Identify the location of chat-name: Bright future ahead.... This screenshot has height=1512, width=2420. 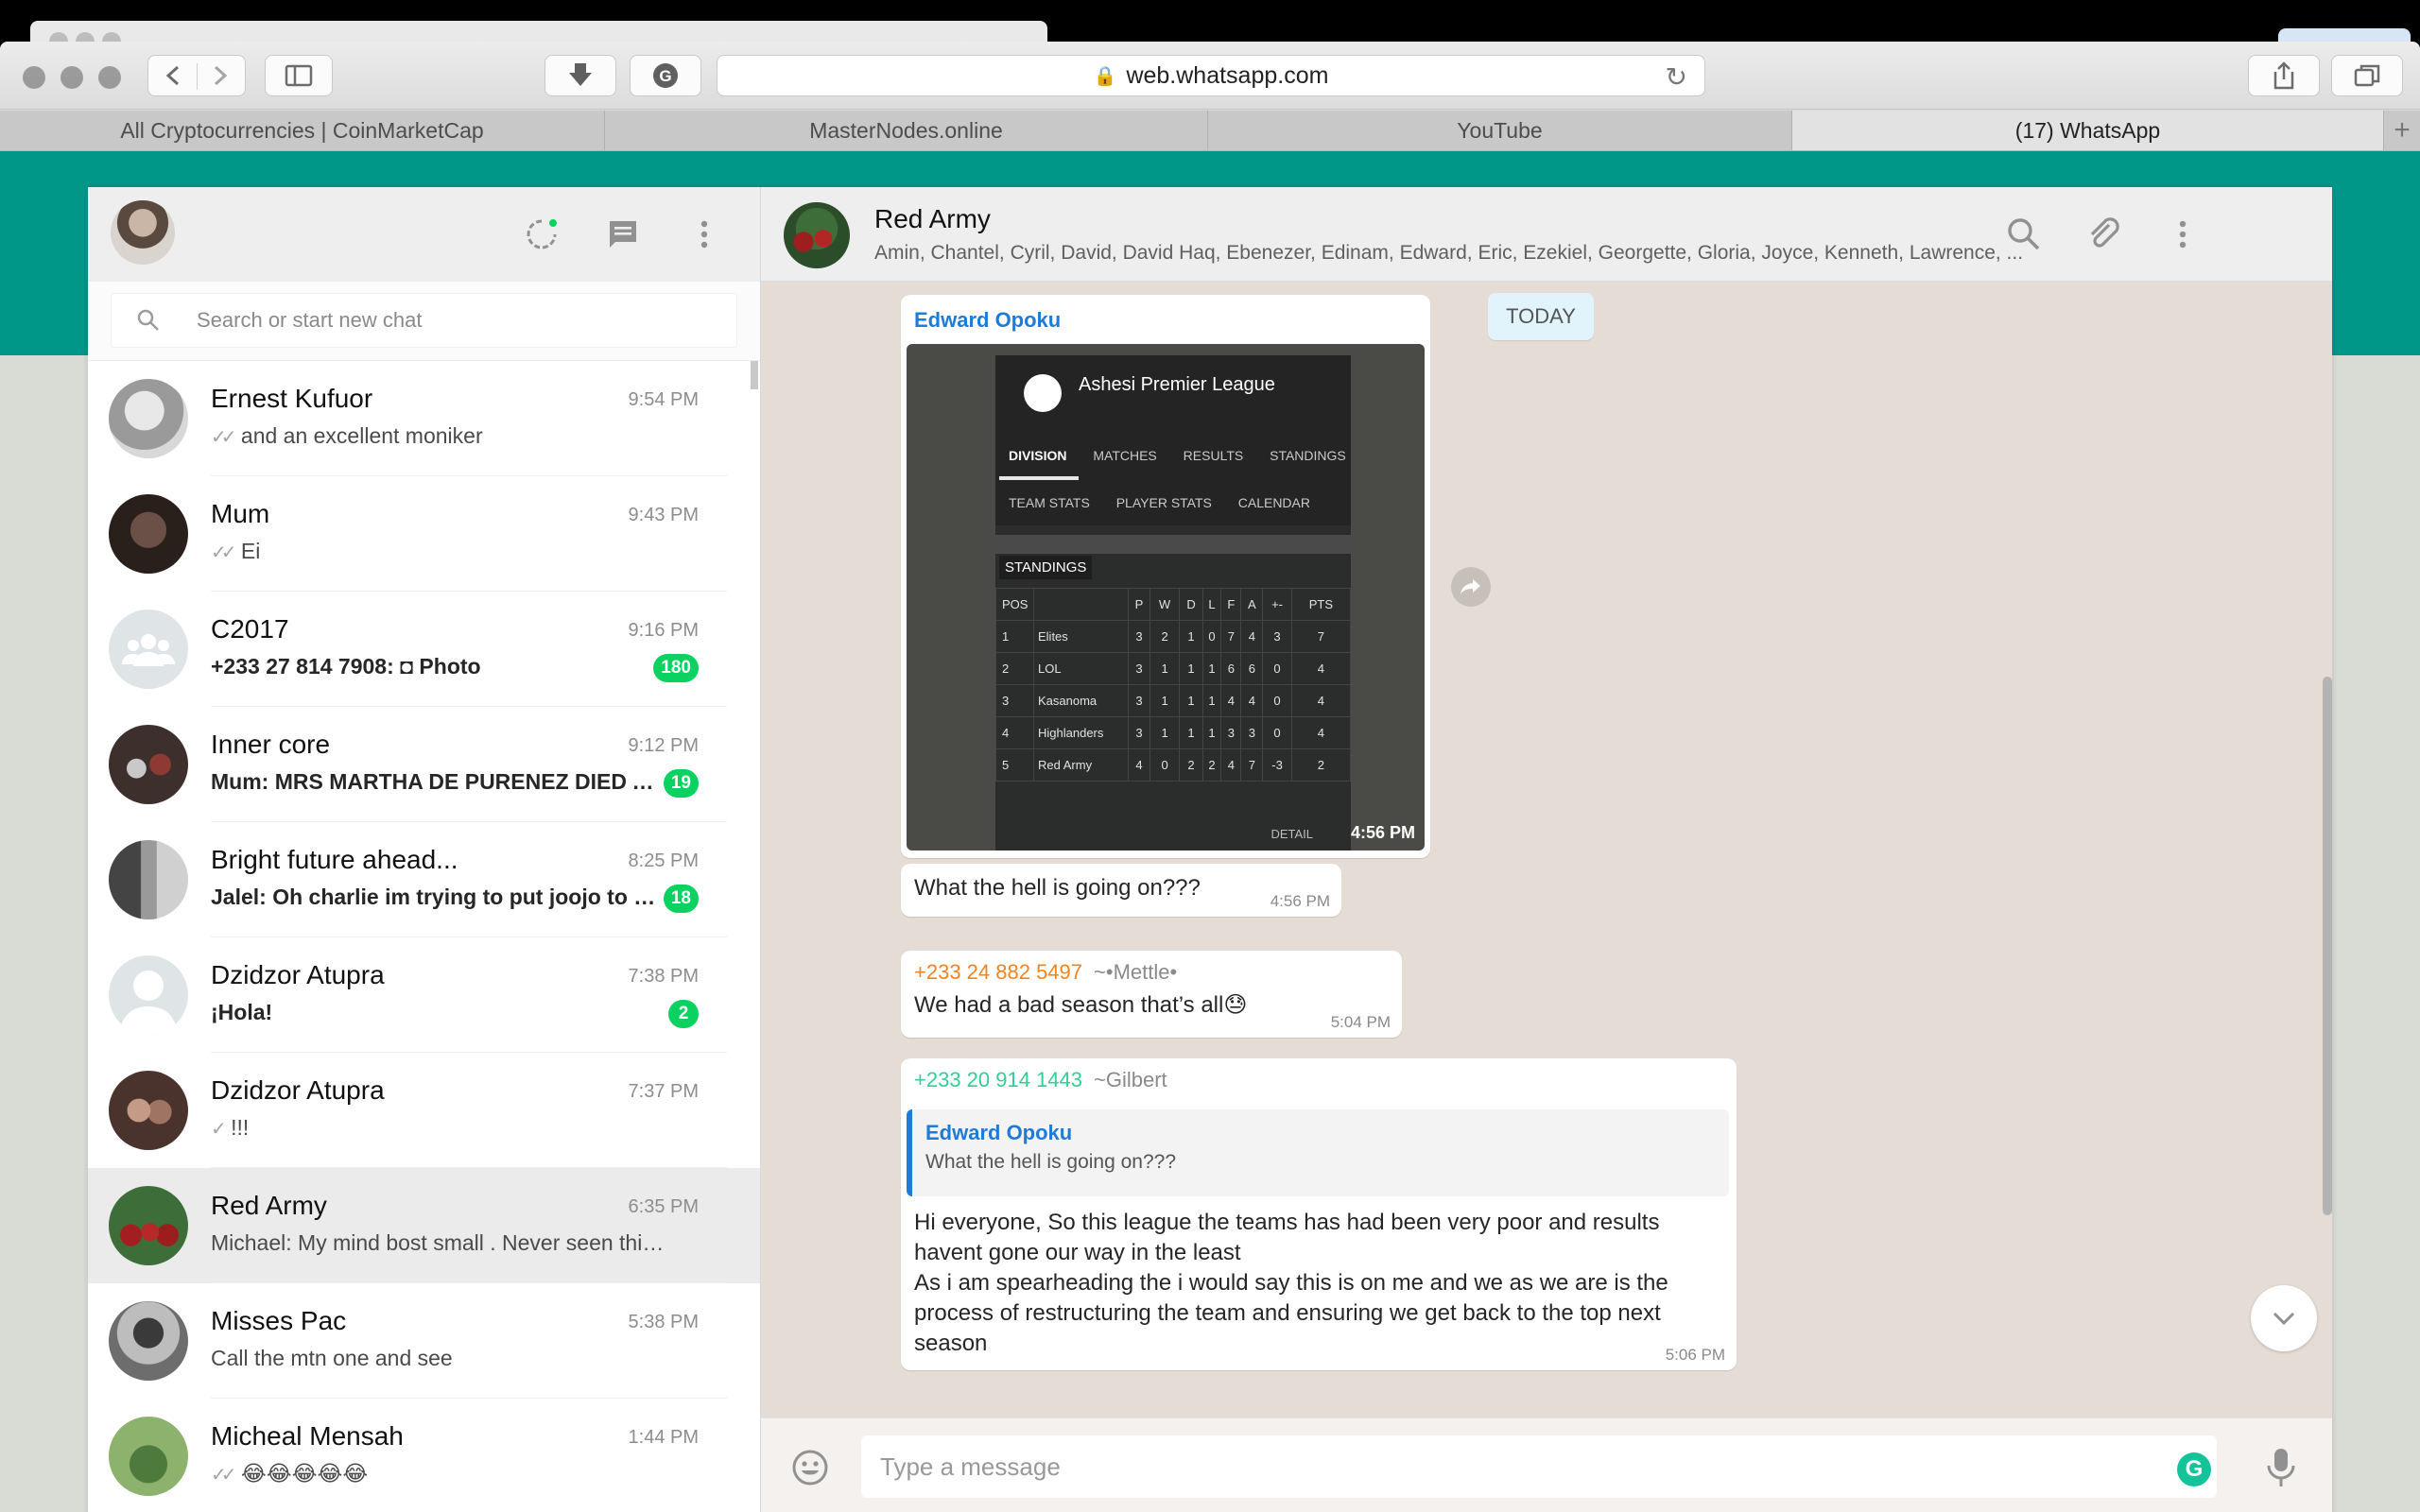
(334, 859).